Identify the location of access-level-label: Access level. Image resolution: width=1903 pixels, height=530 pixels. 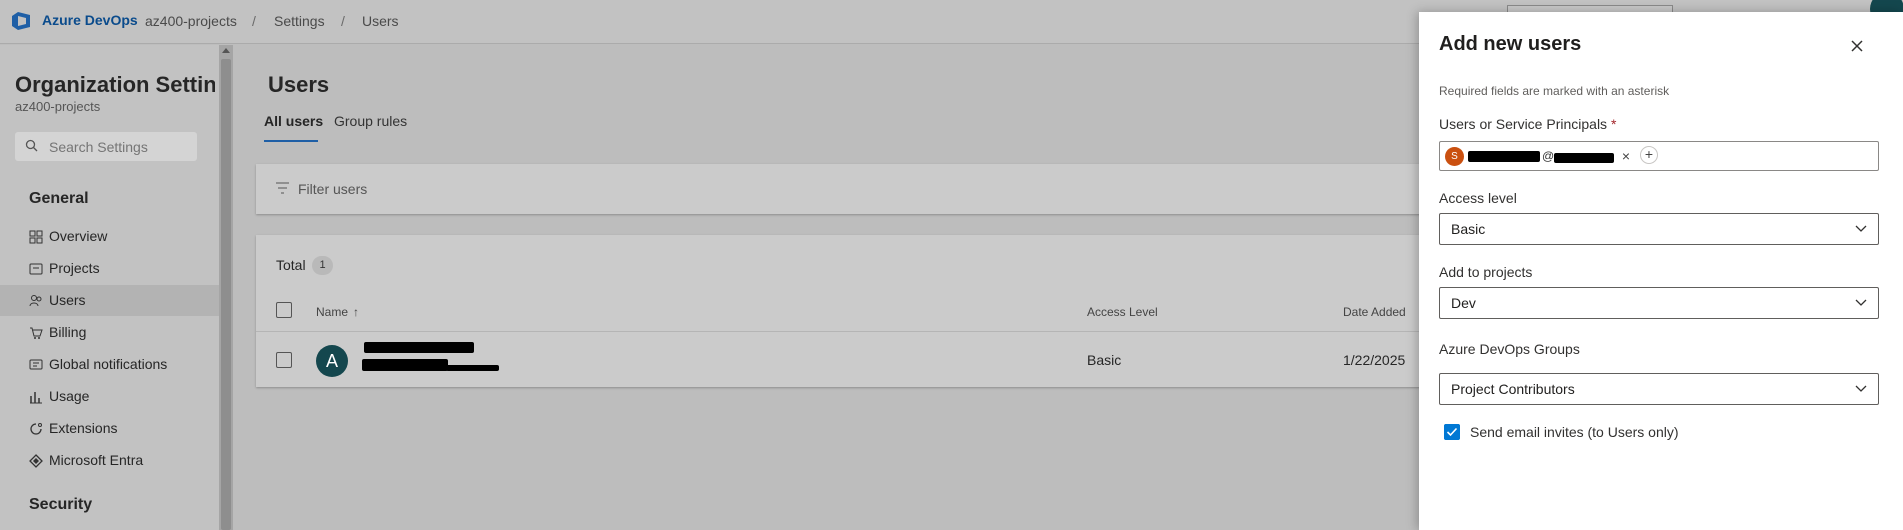
(1478, 198).